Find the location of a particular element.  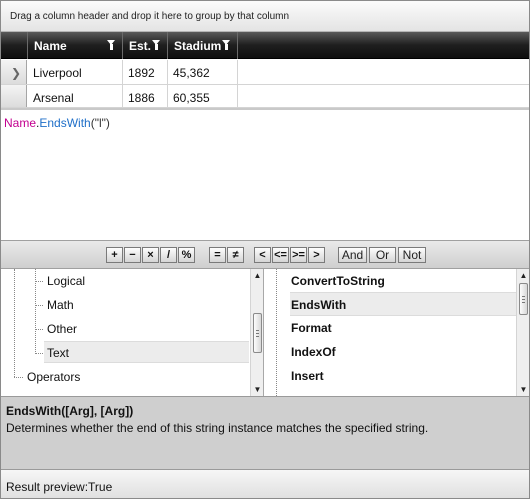

and-button: And is located at coordinates (352, 255).